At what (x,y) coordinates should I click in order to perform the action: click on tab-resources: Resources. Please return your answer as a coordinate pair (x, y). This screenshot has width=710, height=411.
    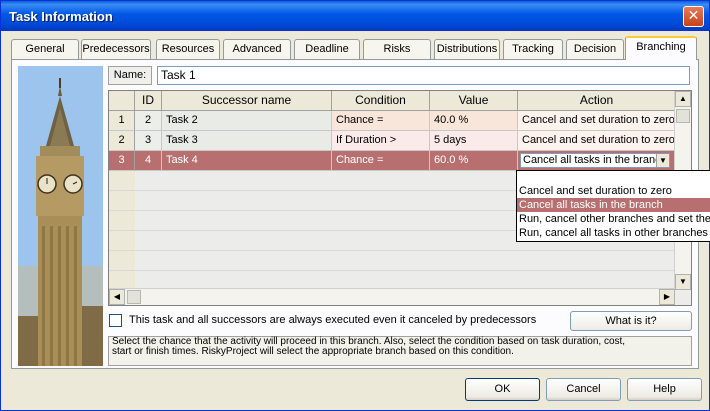
    Looking at the image, I should click on (188, 49).